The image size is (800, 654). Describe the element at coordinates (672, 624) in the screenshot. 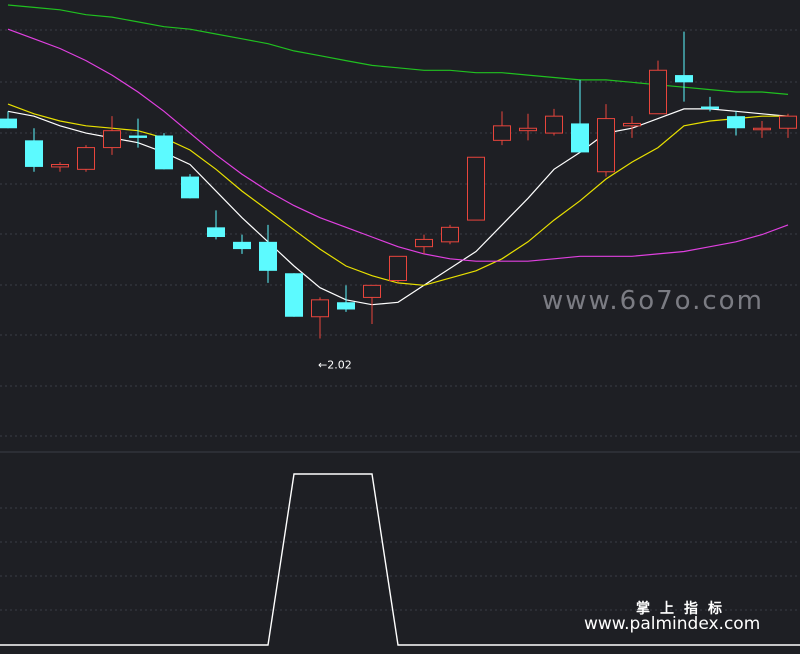

I see `watermark-brand-url: www.palmindex.com` at that location.